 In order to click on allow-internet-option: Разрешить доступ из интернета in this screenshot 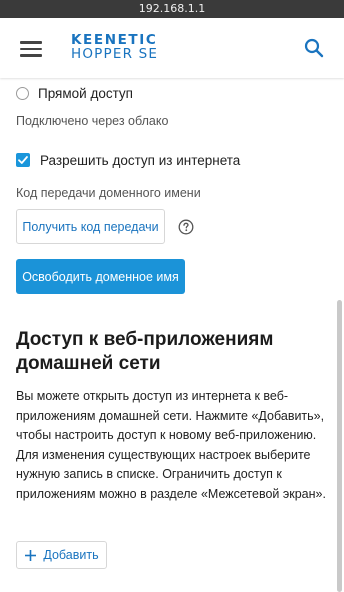, I will do `click(128, 160)`.